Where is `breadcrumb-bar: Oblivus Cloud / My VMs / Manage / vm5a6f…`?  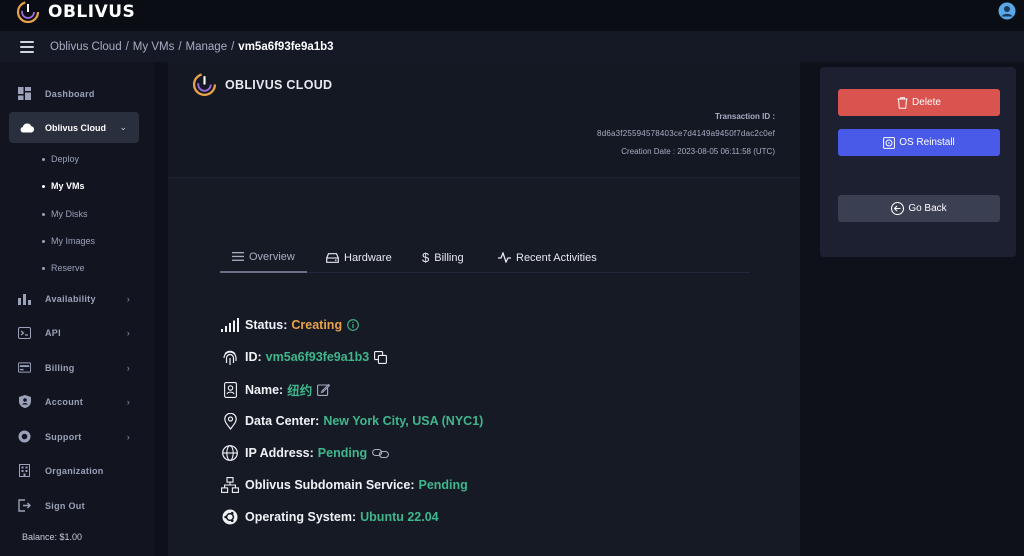 breadcrumb-bar: Oblivus Cloud / My VMs / Manage / vm5a6f… is located at coordinates (512, 46).